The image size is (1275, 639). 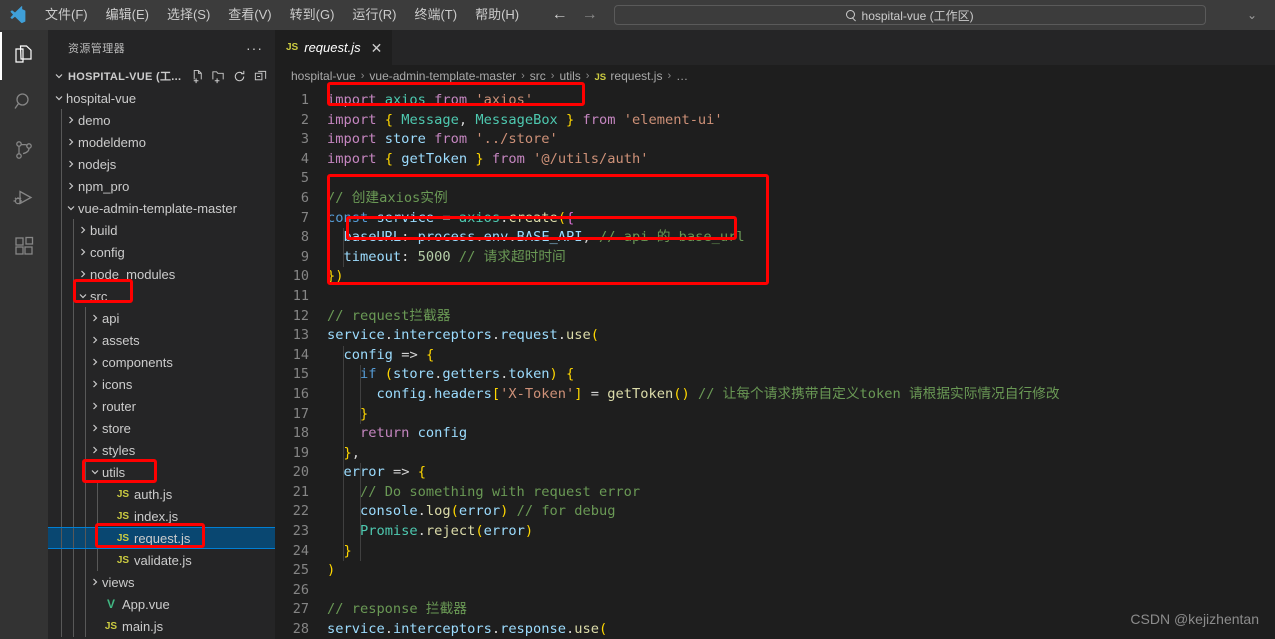 What do you see at coordinates (569, 76) in the screenshot?
I see `breadcrumb-item-3: utils` at bounding box center [569, 76].